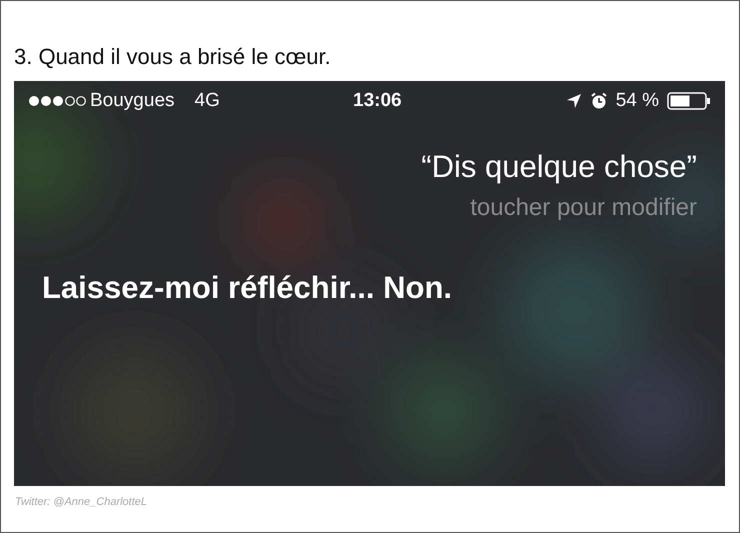 This screenshot has width=740, height=533. I want to click on signal-icon, so click(57, 101).